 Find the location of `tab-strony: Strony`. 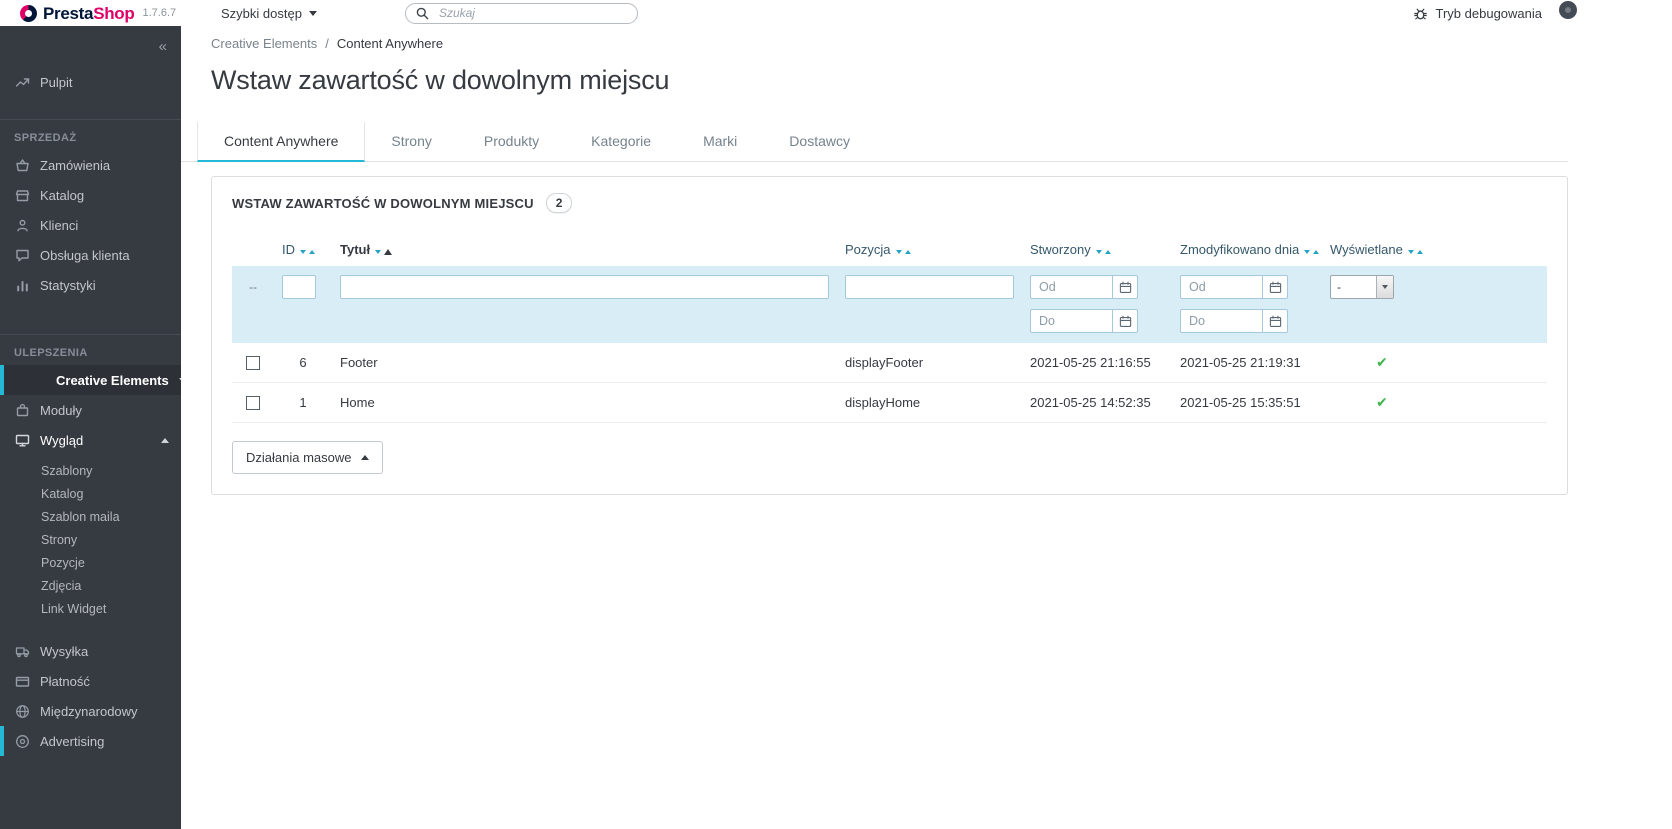

tab-strony: Strony is located at coordinates (411, 141).